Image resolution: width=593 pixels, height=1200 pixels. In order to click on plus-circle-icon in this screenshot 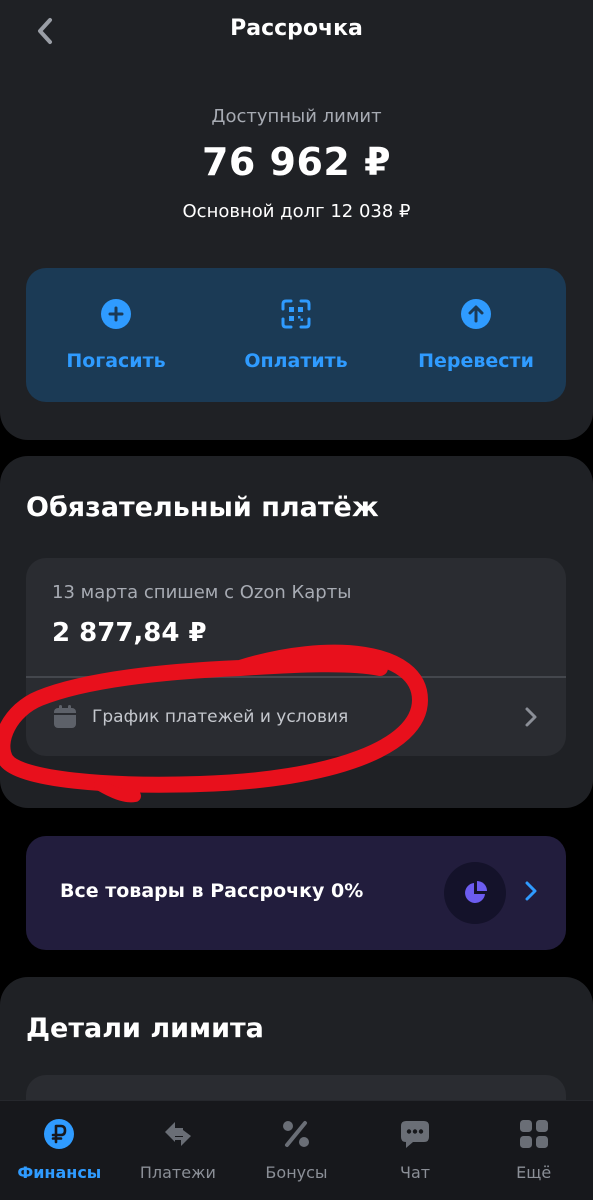, I will do `click(116, 314)`.